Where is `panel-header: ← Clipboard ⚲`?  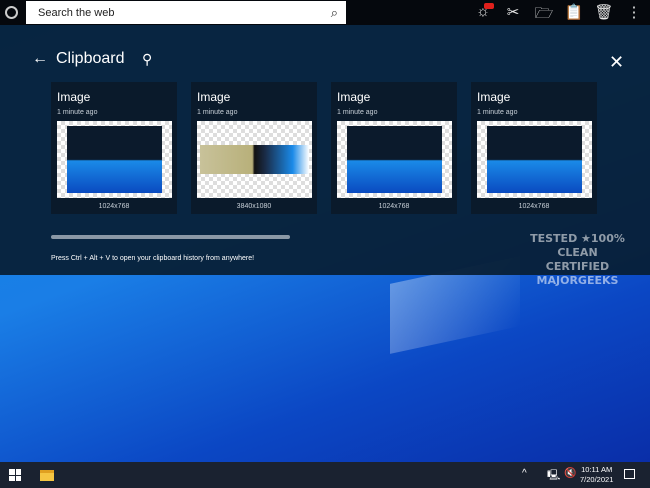
panel-header: ← Clipboard ⚲ is located at coordinates (92, 59).